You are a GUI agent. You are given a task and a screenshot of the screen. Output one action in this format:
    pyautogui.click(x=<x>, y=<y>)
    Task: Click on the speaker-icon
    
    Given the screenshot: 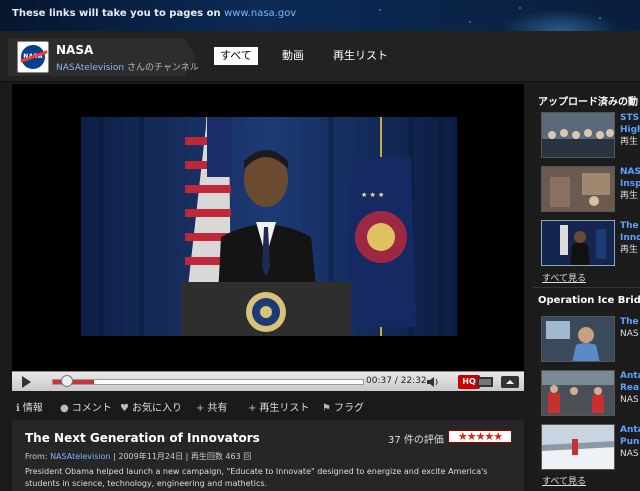 What is the action you would take?
    pyautogui.click(x=432, y=382)
    